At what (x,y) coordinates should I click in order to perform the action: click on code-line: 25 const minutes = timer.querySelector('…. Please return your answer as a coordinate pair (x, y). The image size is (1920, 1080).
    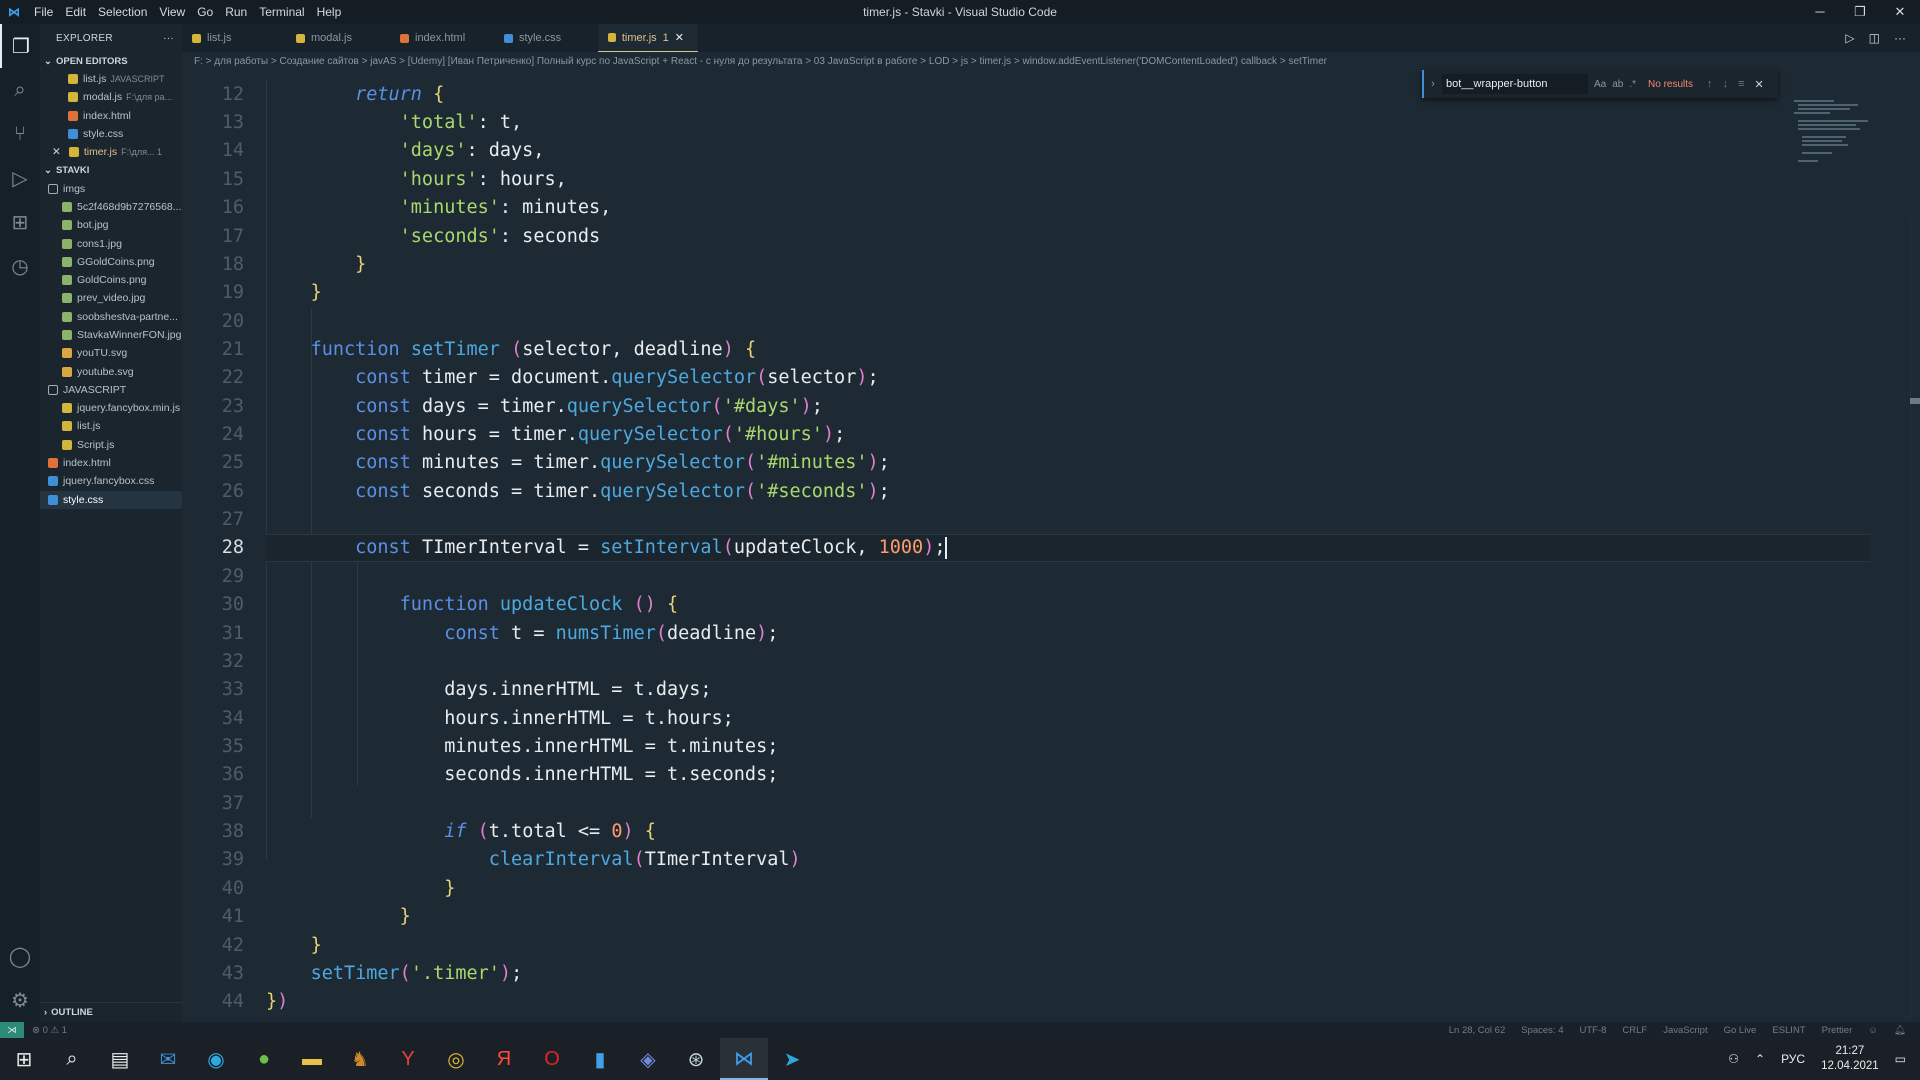
    Looking at the image, I should click on (982, 463).